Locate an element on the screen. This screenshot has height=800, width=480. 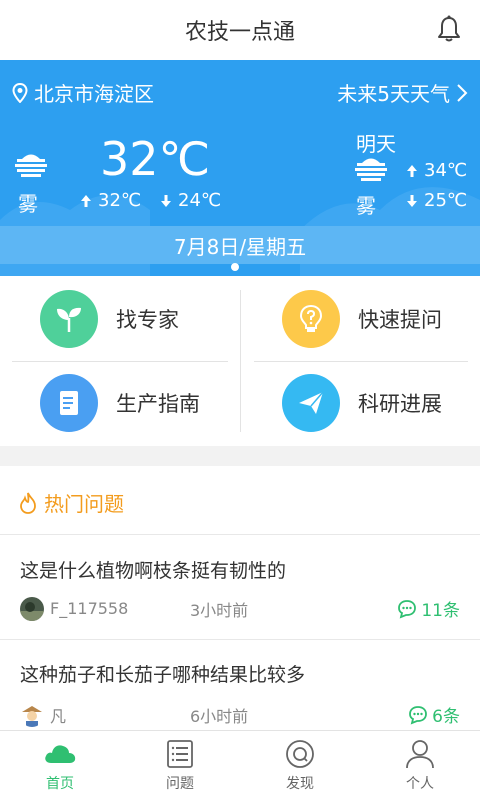
tab-label: 问题 is located at coordinates (180, 783).